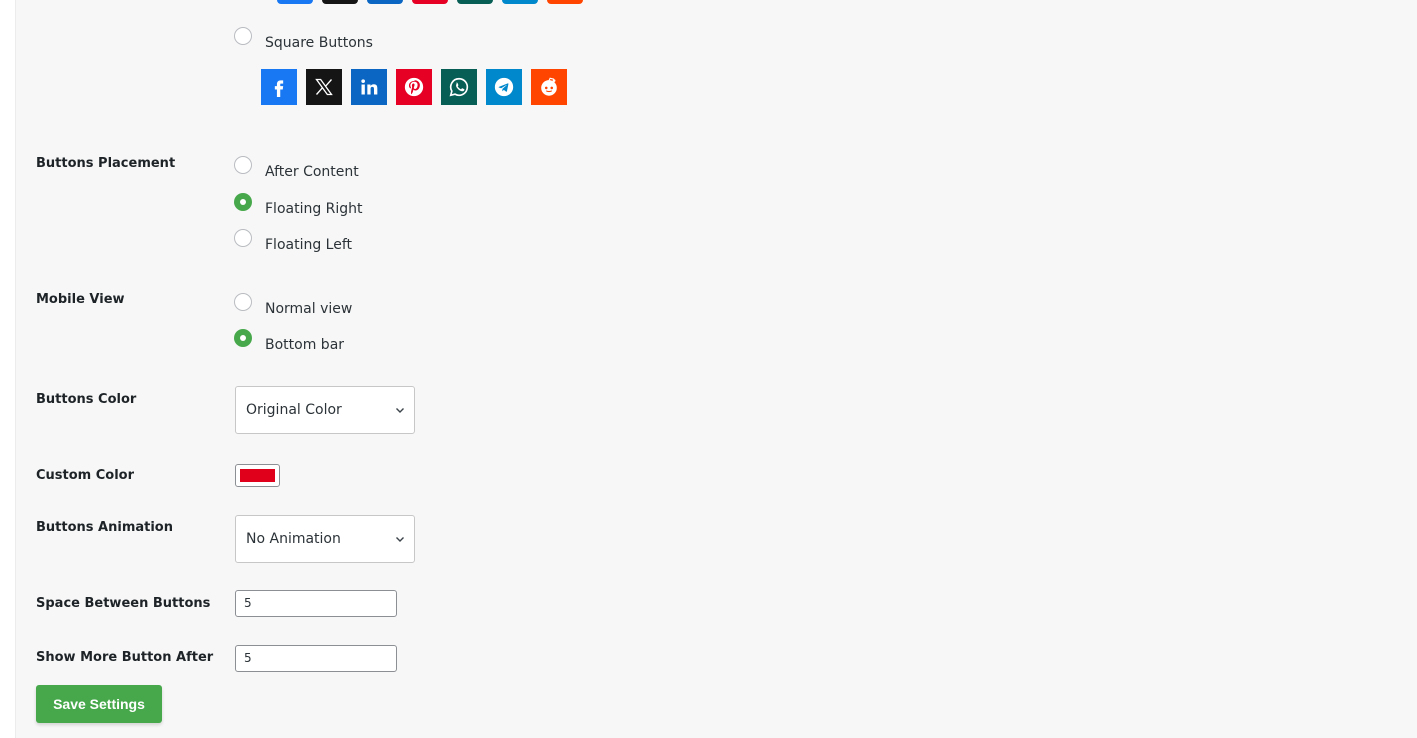 This screenshot has height=738, width=1417. I want to click on mobile-view-label: Mobile View, so click(80, 299).